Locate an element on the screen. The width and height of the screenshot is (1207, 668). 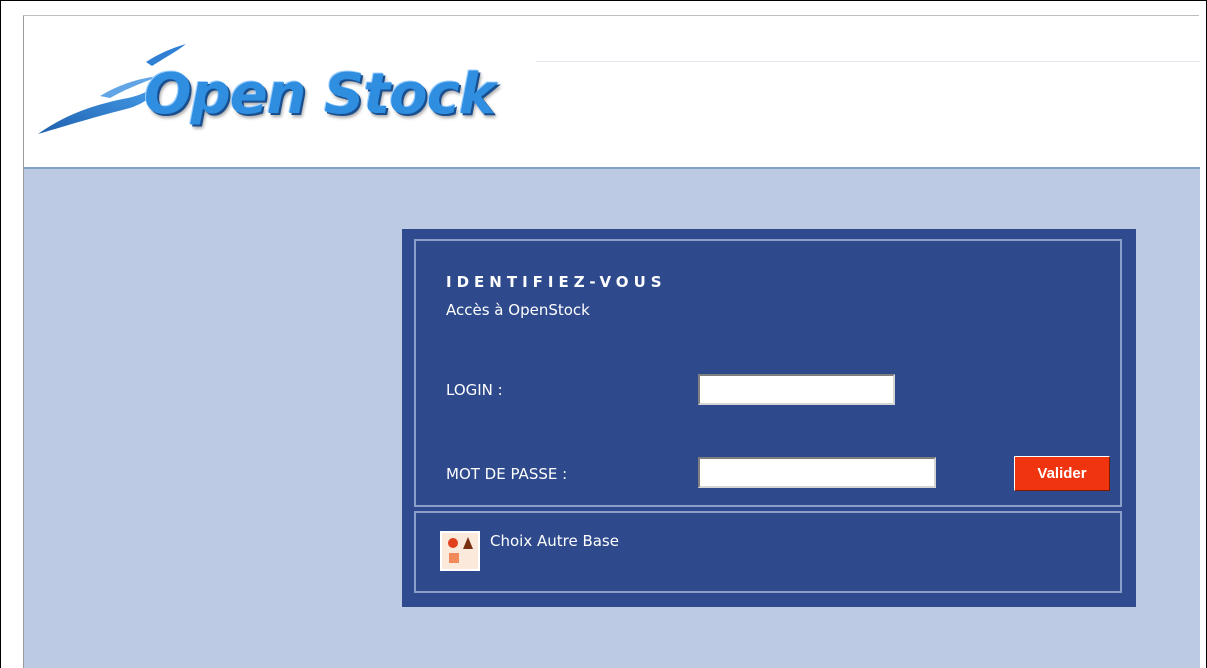
header-divider is located at coordinates (868, 61).